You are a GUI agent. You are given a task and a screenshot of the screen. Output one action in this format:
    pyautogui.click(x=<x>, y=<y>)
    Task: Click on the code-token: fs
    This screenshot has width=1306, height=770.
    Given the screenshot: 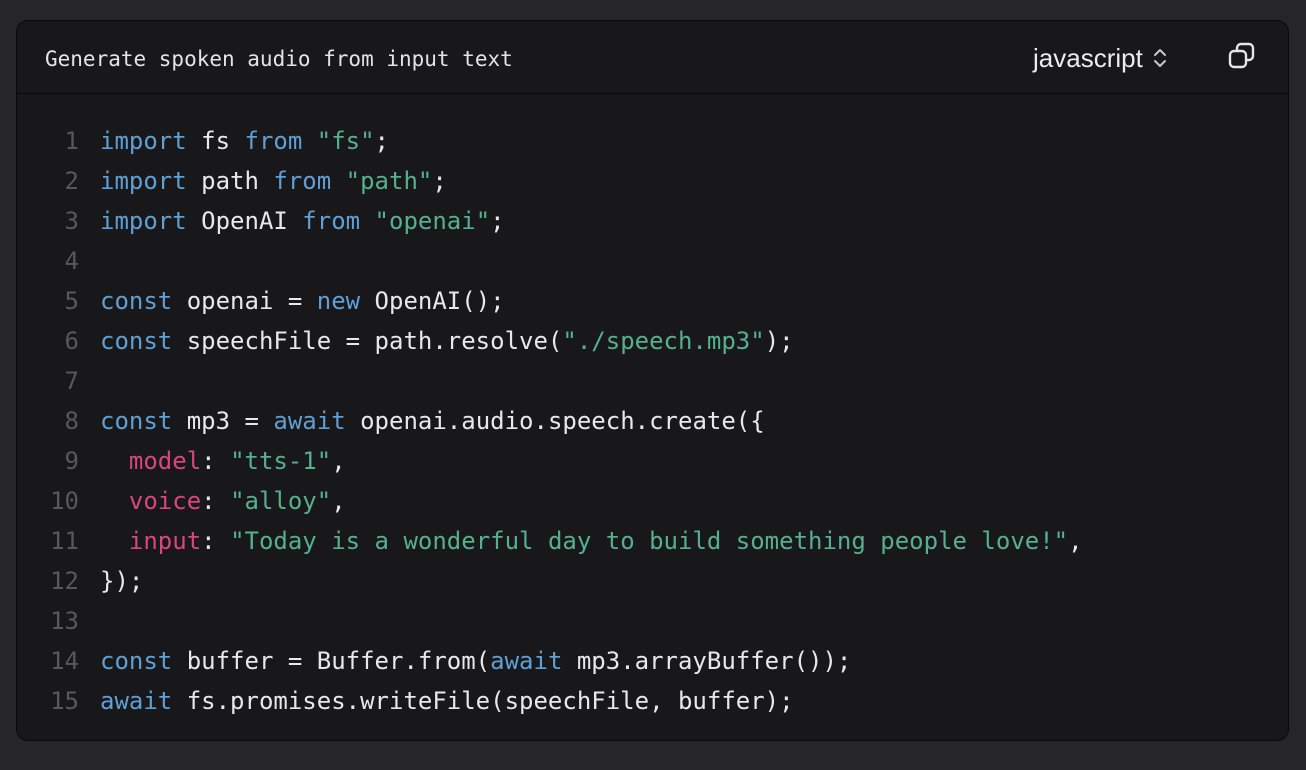 What is the action you would take?
    pyautogui.click(x=215, y=141)
    